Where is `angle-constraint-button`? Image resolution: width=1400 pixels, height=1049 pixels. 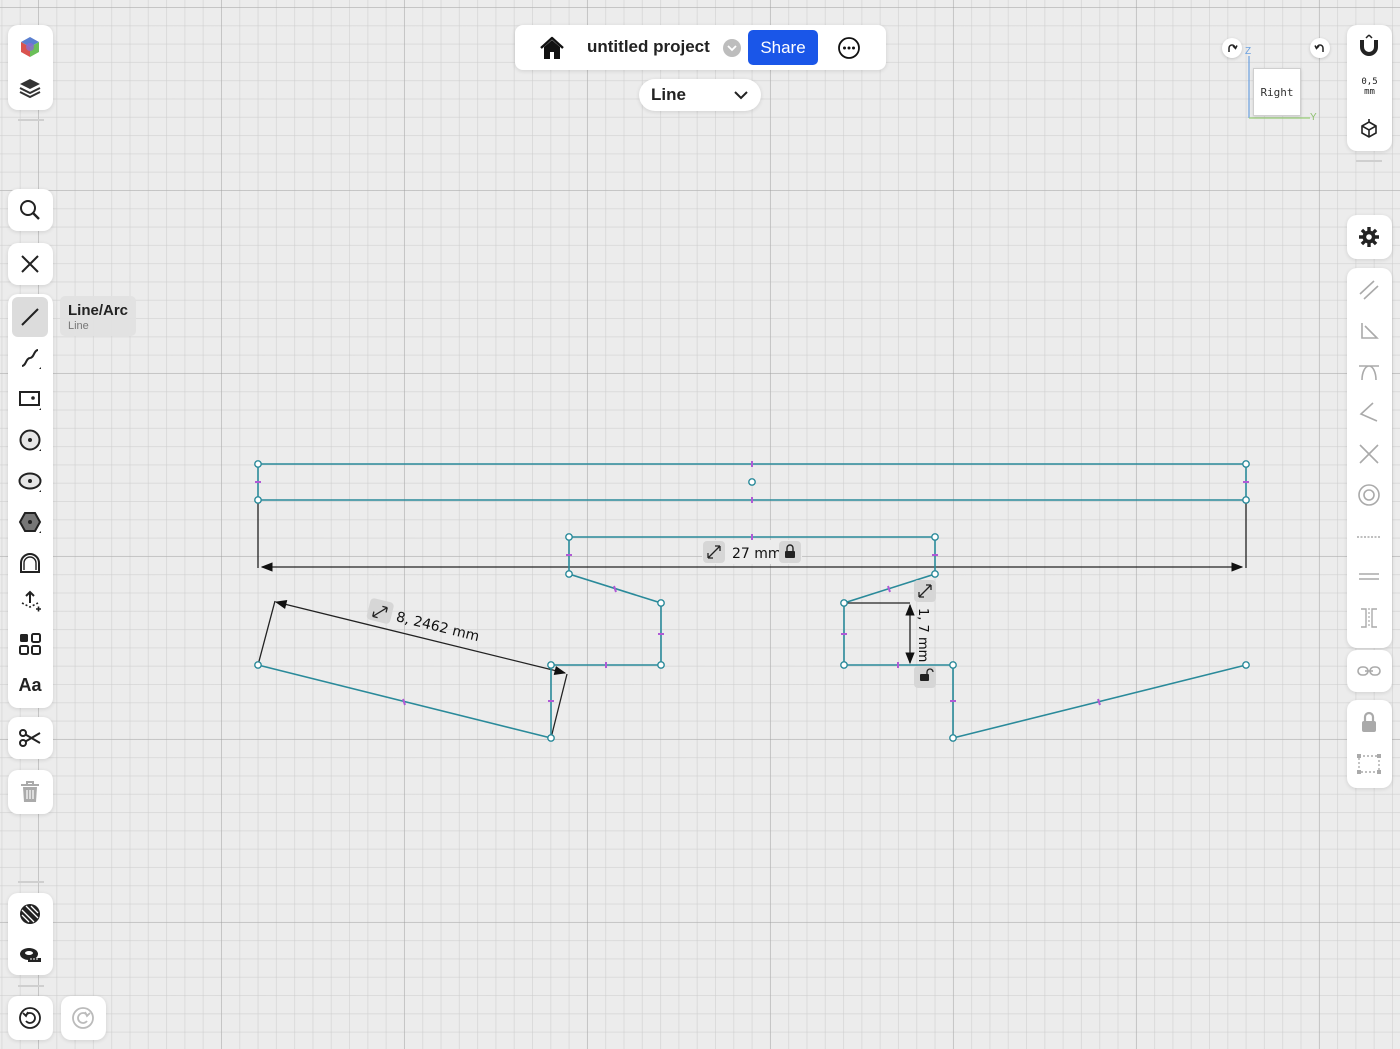
angle-constraint-button is located at coordinates (1369, 412).